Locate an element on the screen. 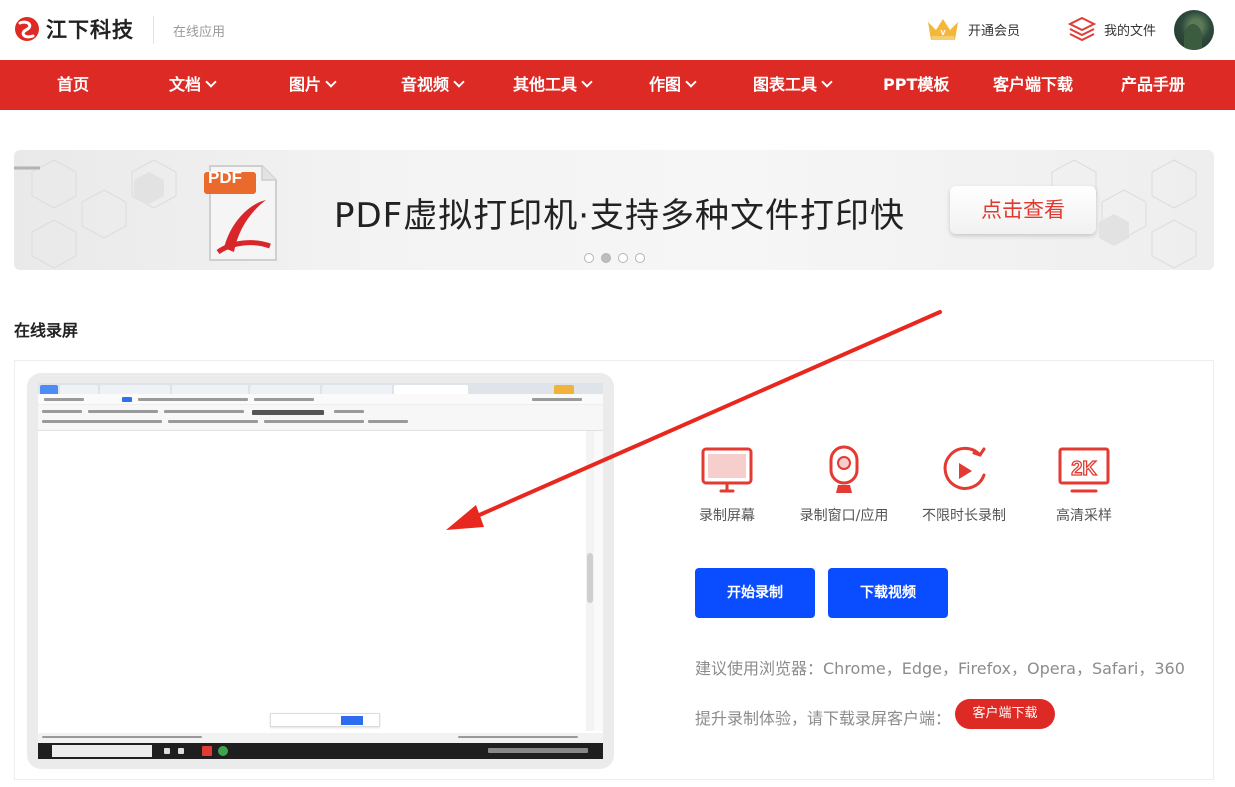 This screenshot has height=787, width=1235. nav-label: 音视频 is located at coordinates (425, 84).